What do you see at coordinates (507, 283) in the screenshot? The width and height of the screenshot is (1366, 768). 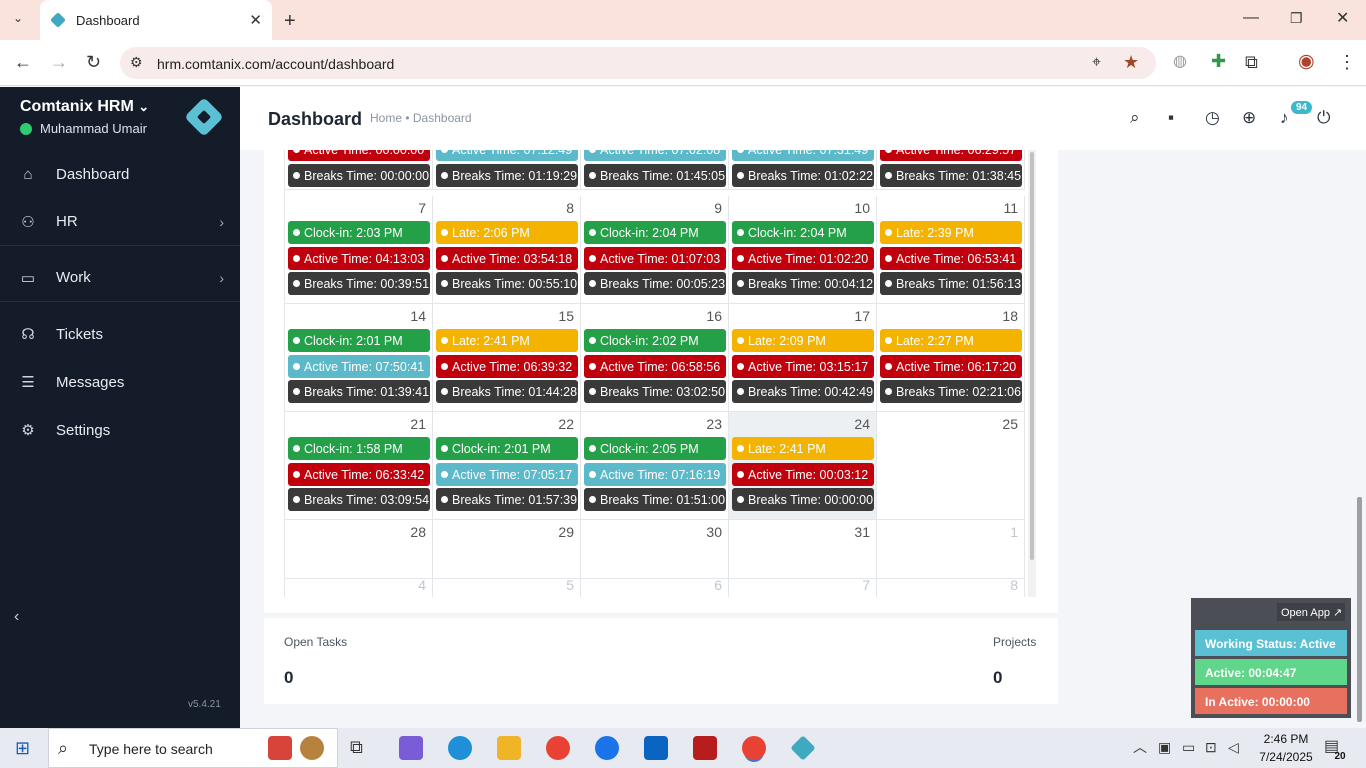 I see `breaks-time-event: Breaks Time: 00:55:10` at bounding box center [507, 283].